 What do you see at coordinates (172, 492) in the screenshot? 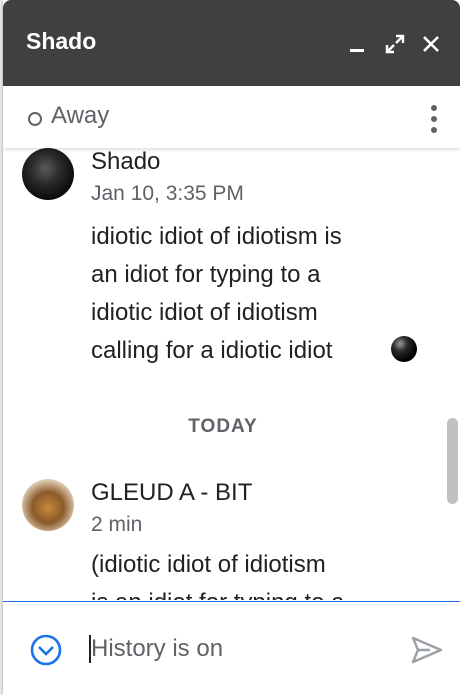
I see `message-sender: GLEUD A - BIT` at bounding box center [172, 492].